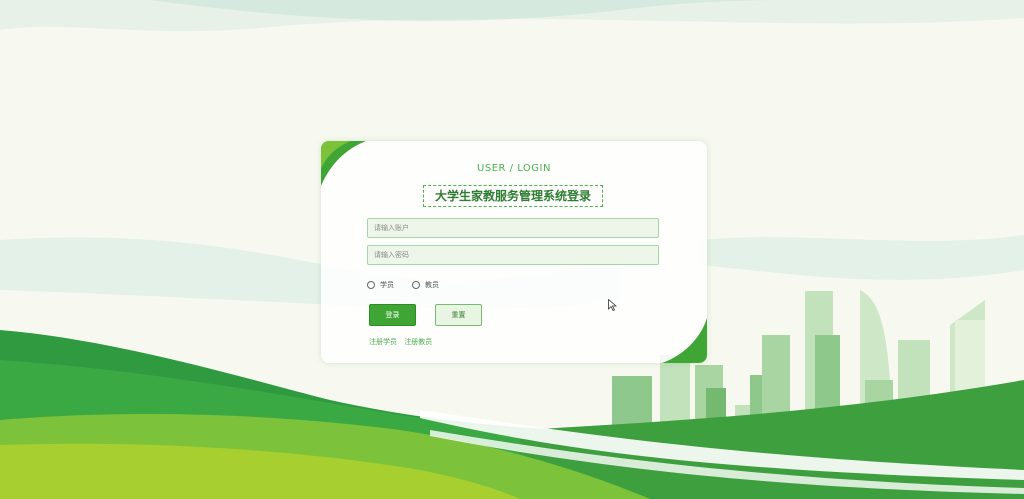  What do you see at coordinates (416, 285) in the screenshot?
I see `role-radio-teacher` at bounding box center [416, 285].